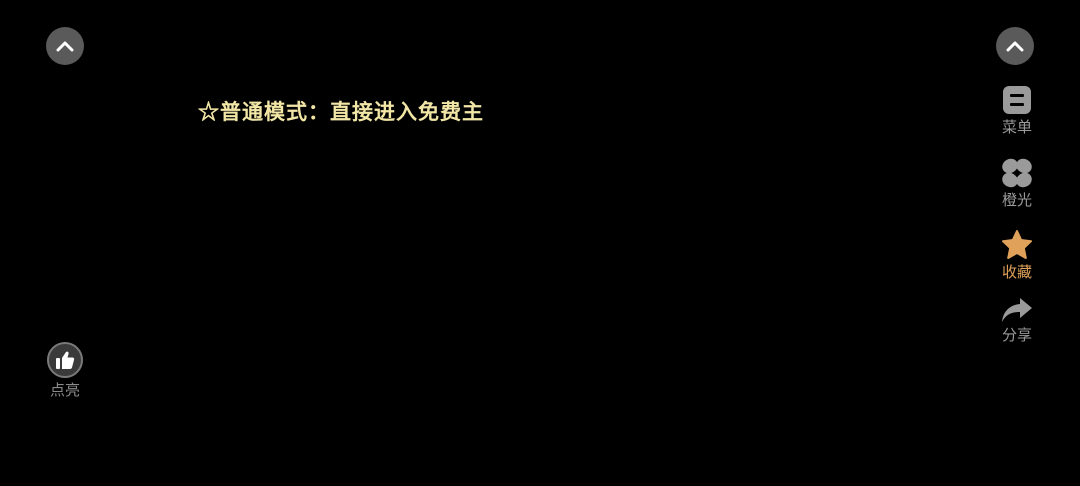 The width and height of the screenshot is (1080, 486). What do you see at coordinates (1017, 244) in the screenshot?
I see `star-icon` at bounding box center [1017, 244].